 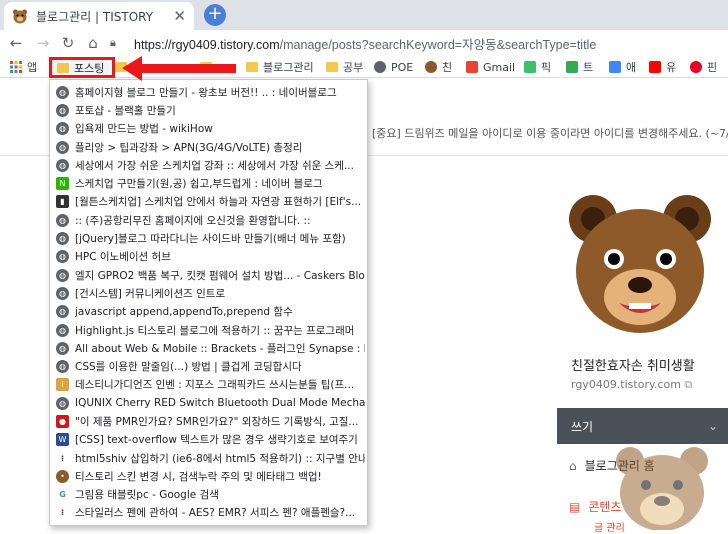 What do you see at coordinates (193, 220) in the screenshot?
I see `dropdown-item-label: :: (주)공항리무진 홈페이지에 오신것을 환영합니다. ::` at bounding box center [193, 220].